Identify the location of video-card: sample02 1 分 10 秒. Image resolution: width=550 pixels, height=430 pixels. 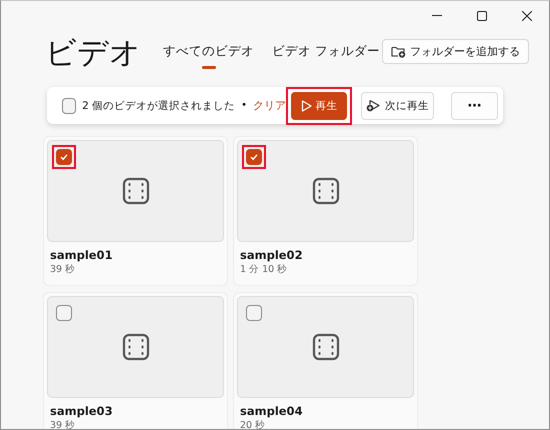
(325, 211).